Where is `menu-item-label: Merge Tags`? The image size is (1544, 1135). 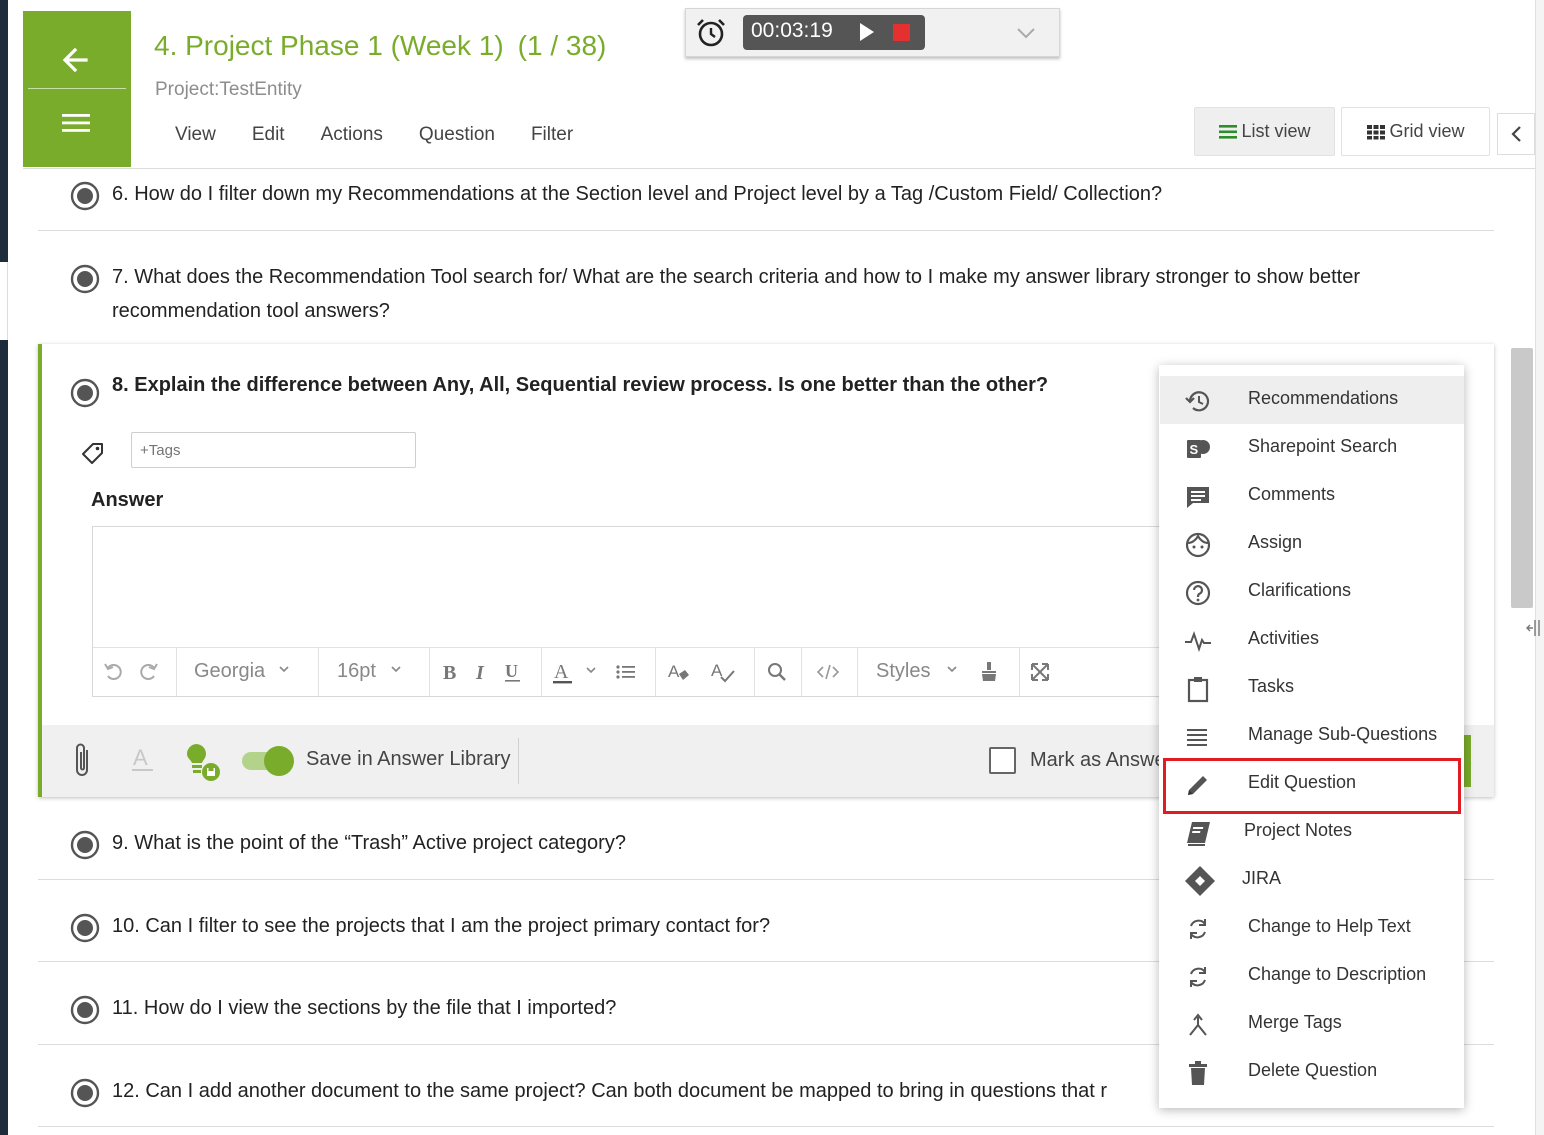
menu-item-label: Merge Tags is located at coordinates (1295, 1022).